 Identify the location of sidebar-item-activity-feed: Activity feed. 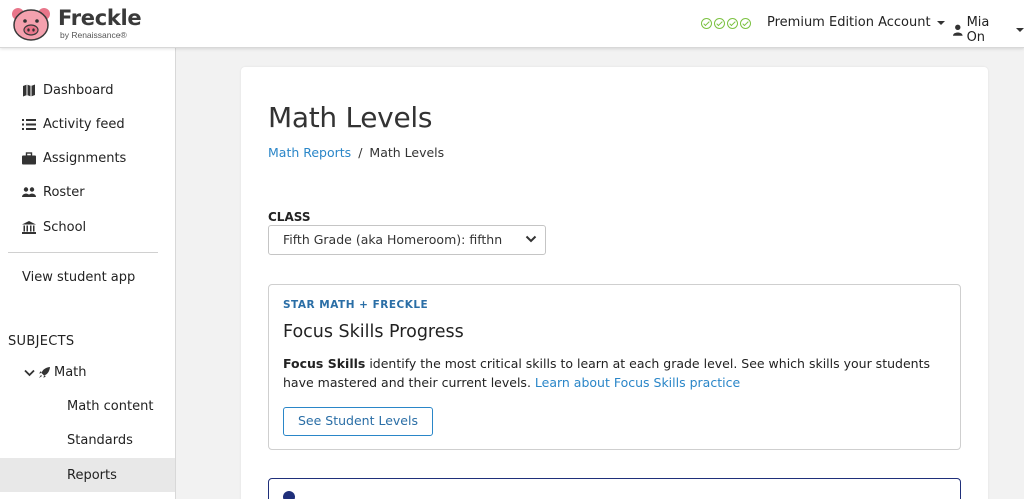
(73, 124).